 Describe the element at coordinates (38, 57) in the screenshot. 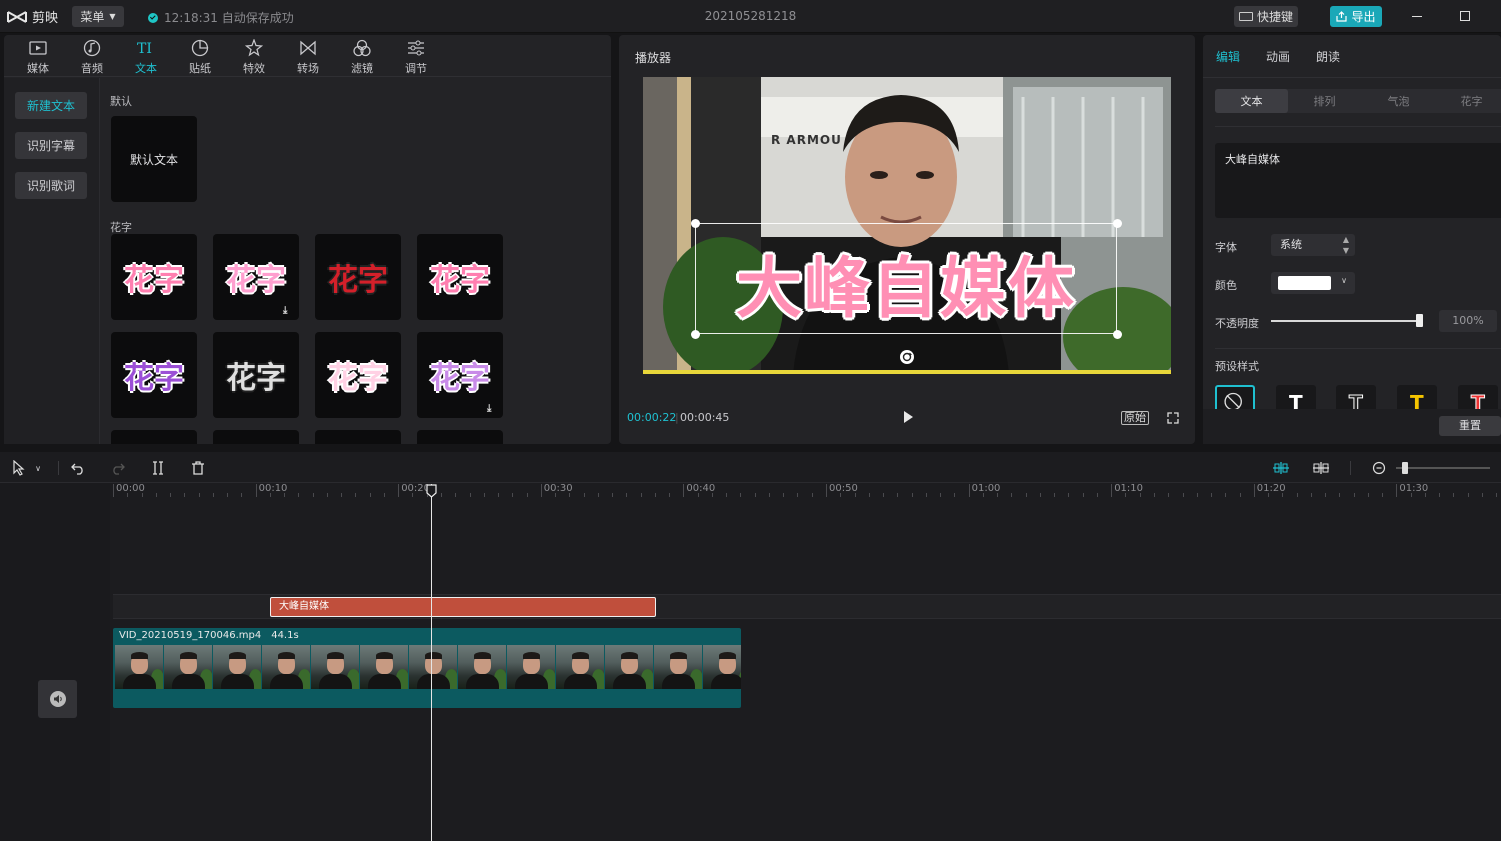

I see `tab-media: 媒体` at that location.